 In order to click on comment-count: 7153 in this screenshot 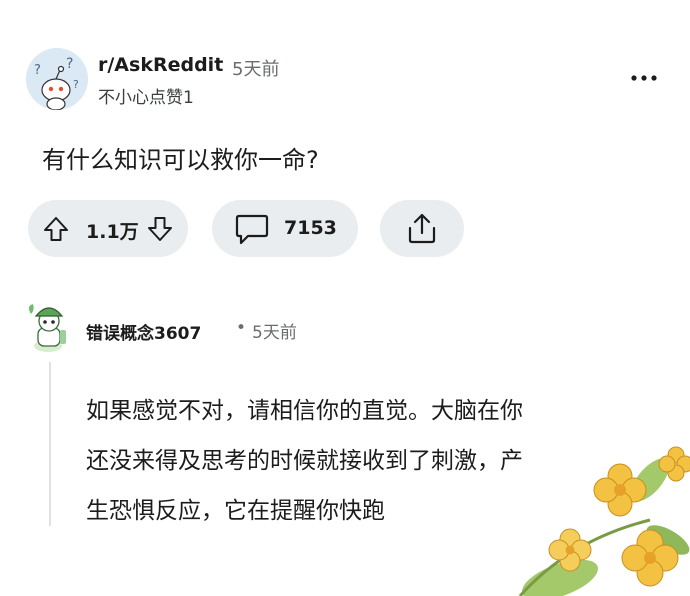, I will do `click(310, 228)`.